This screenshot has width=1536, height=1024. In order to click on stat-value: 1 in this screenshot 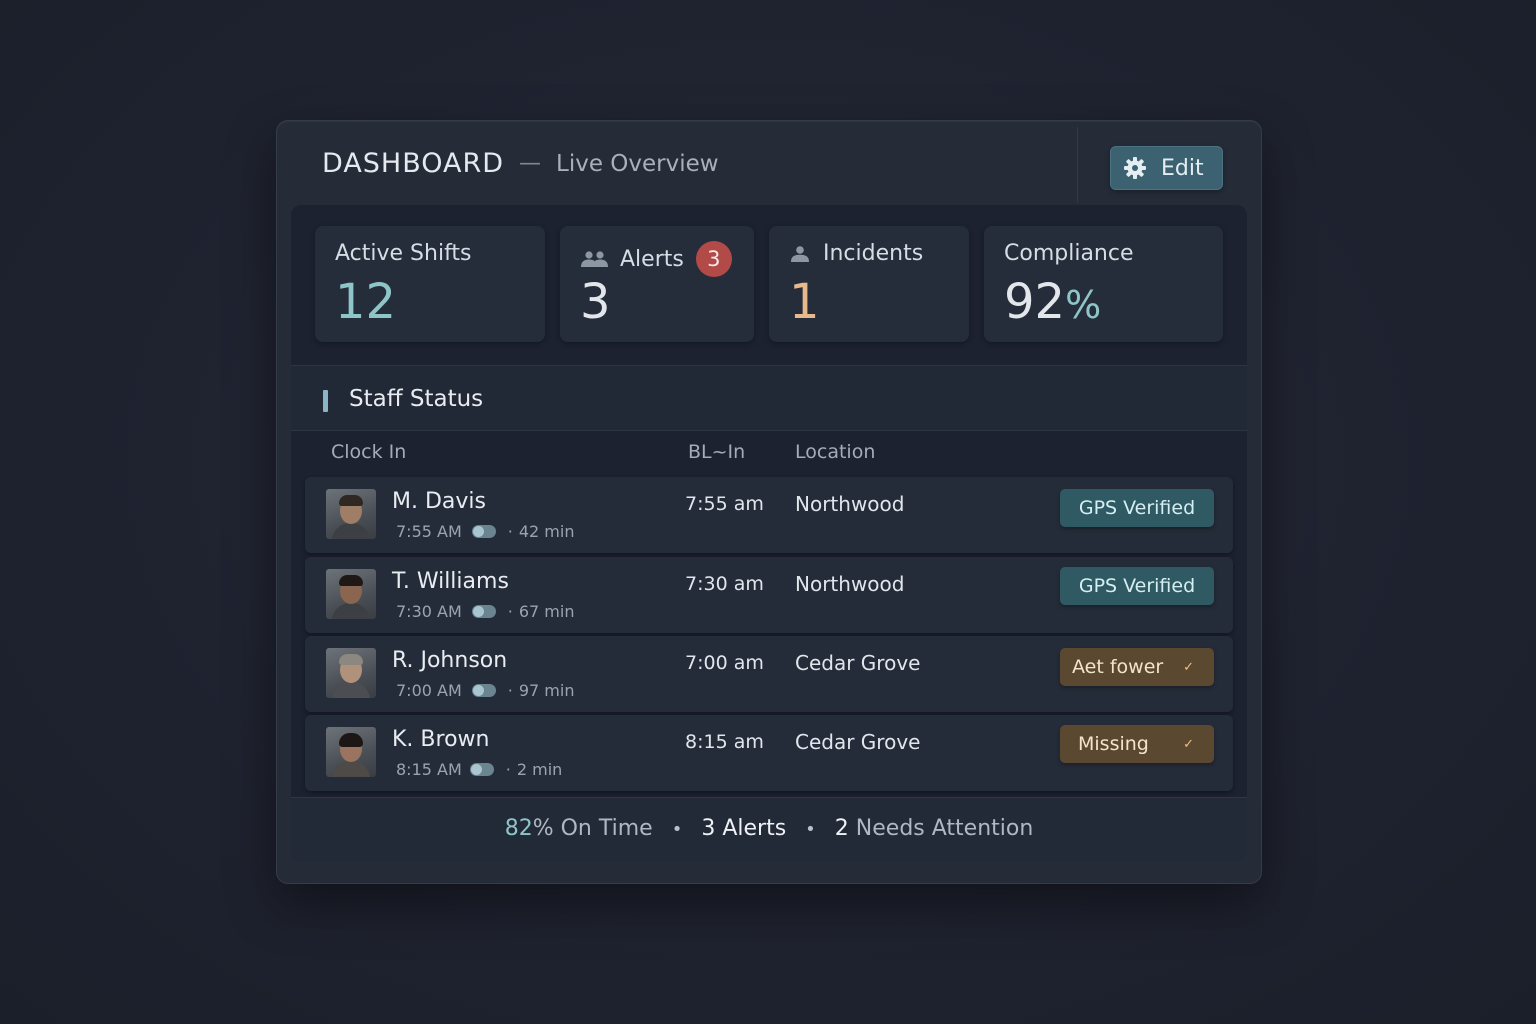, I will do `click(804, 302)`.